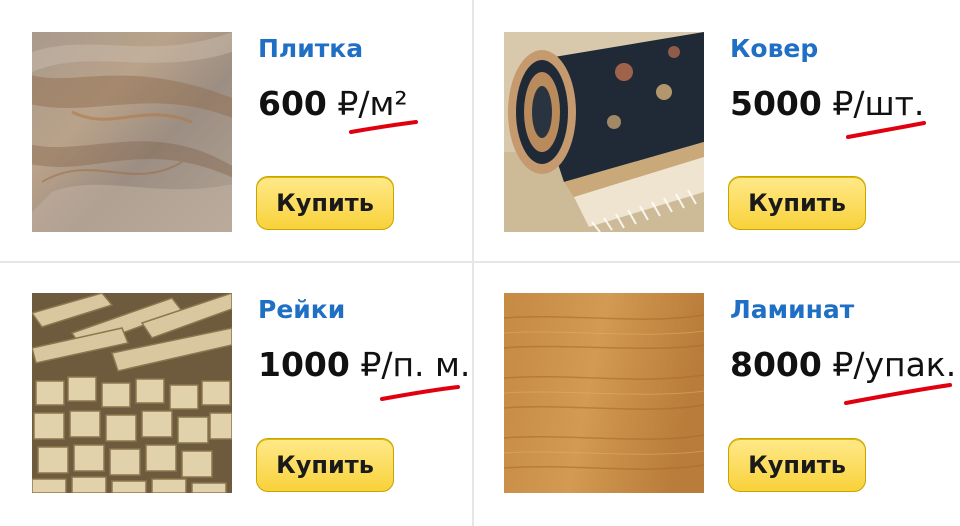 Image resolution: width=960 pixels, height=526 pixels. I want to click on product-title: Ковер, so click(774, 48).